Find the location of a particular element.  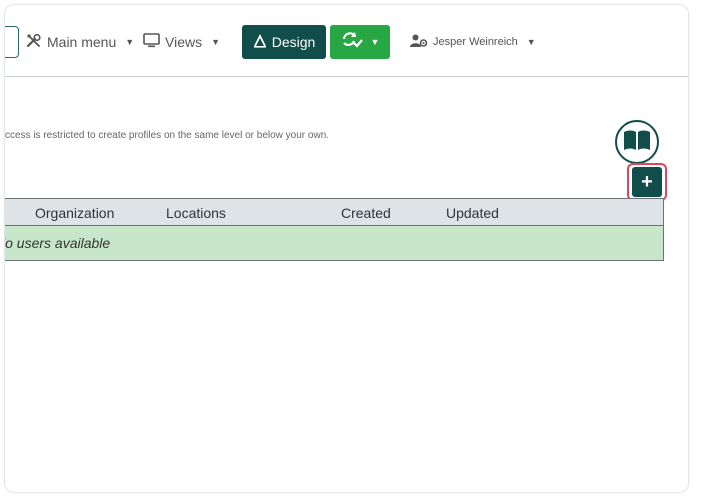

main-menu-dropdown: Main menu ▼ is located at coordinates (80, 42).